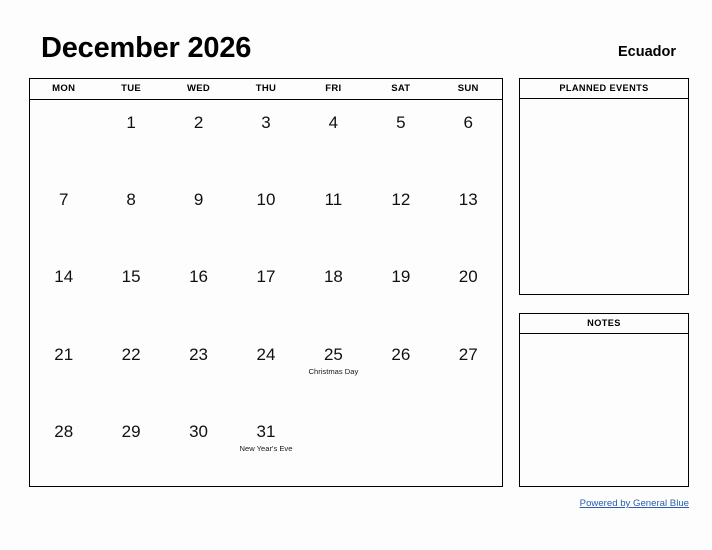  What do you see at coordinates (131, 122) in the screenshot?
I see `day-number: 1` at bounding box center [131, 122].